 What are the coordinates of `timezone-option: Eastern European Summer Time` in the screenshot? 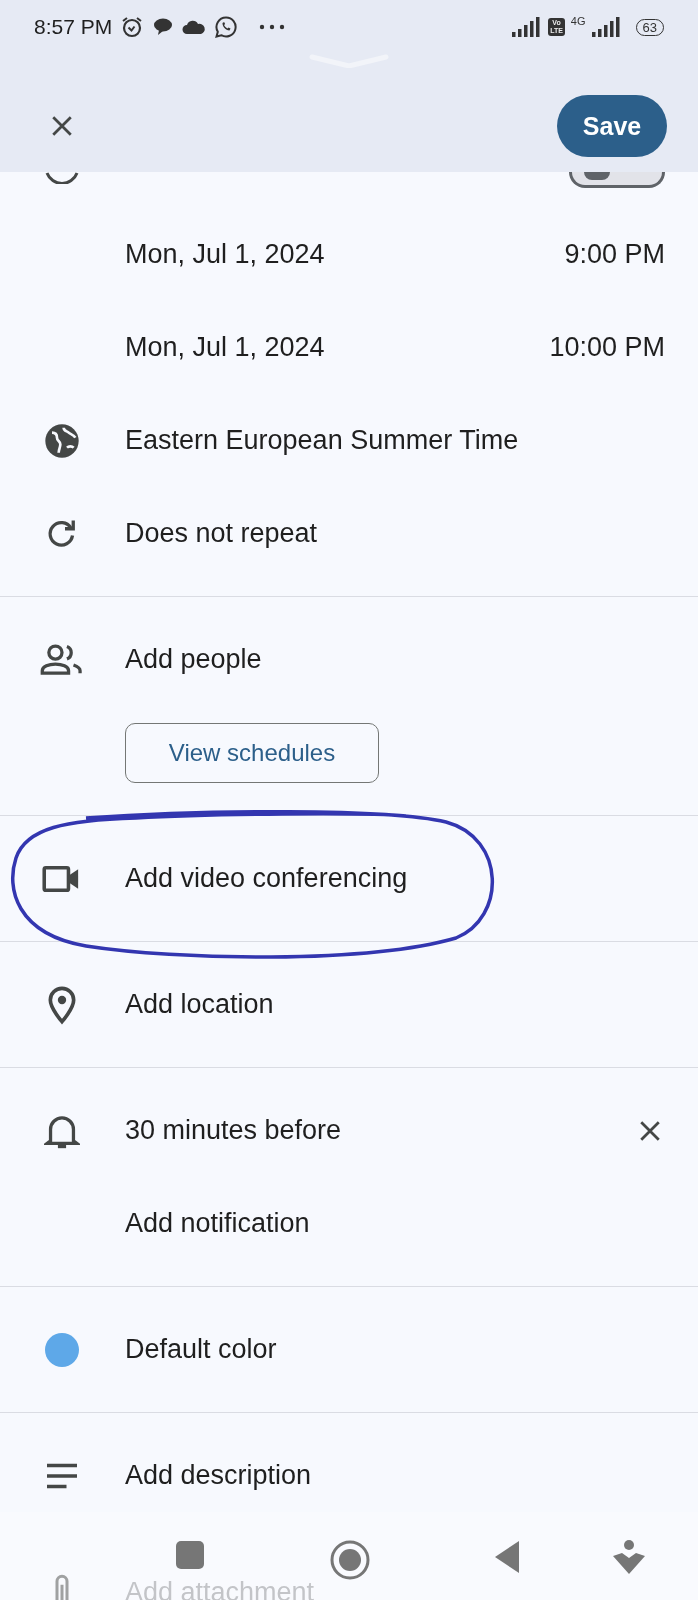 It's located at (322, 440).